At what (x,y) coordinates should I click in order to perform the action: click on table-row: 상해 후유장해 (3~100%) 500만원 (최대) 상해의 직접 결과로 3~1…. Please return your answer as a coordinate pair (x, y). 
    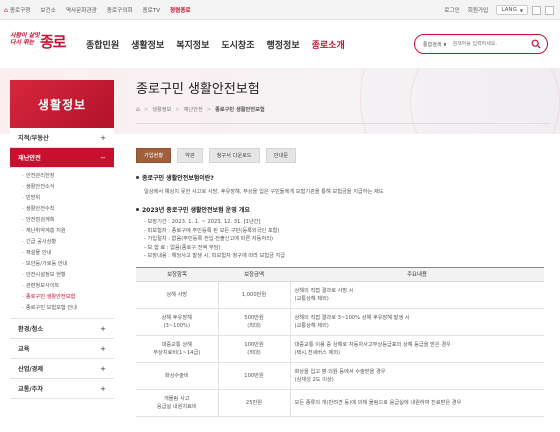
    Looking at the image, I should click on (340, 322).